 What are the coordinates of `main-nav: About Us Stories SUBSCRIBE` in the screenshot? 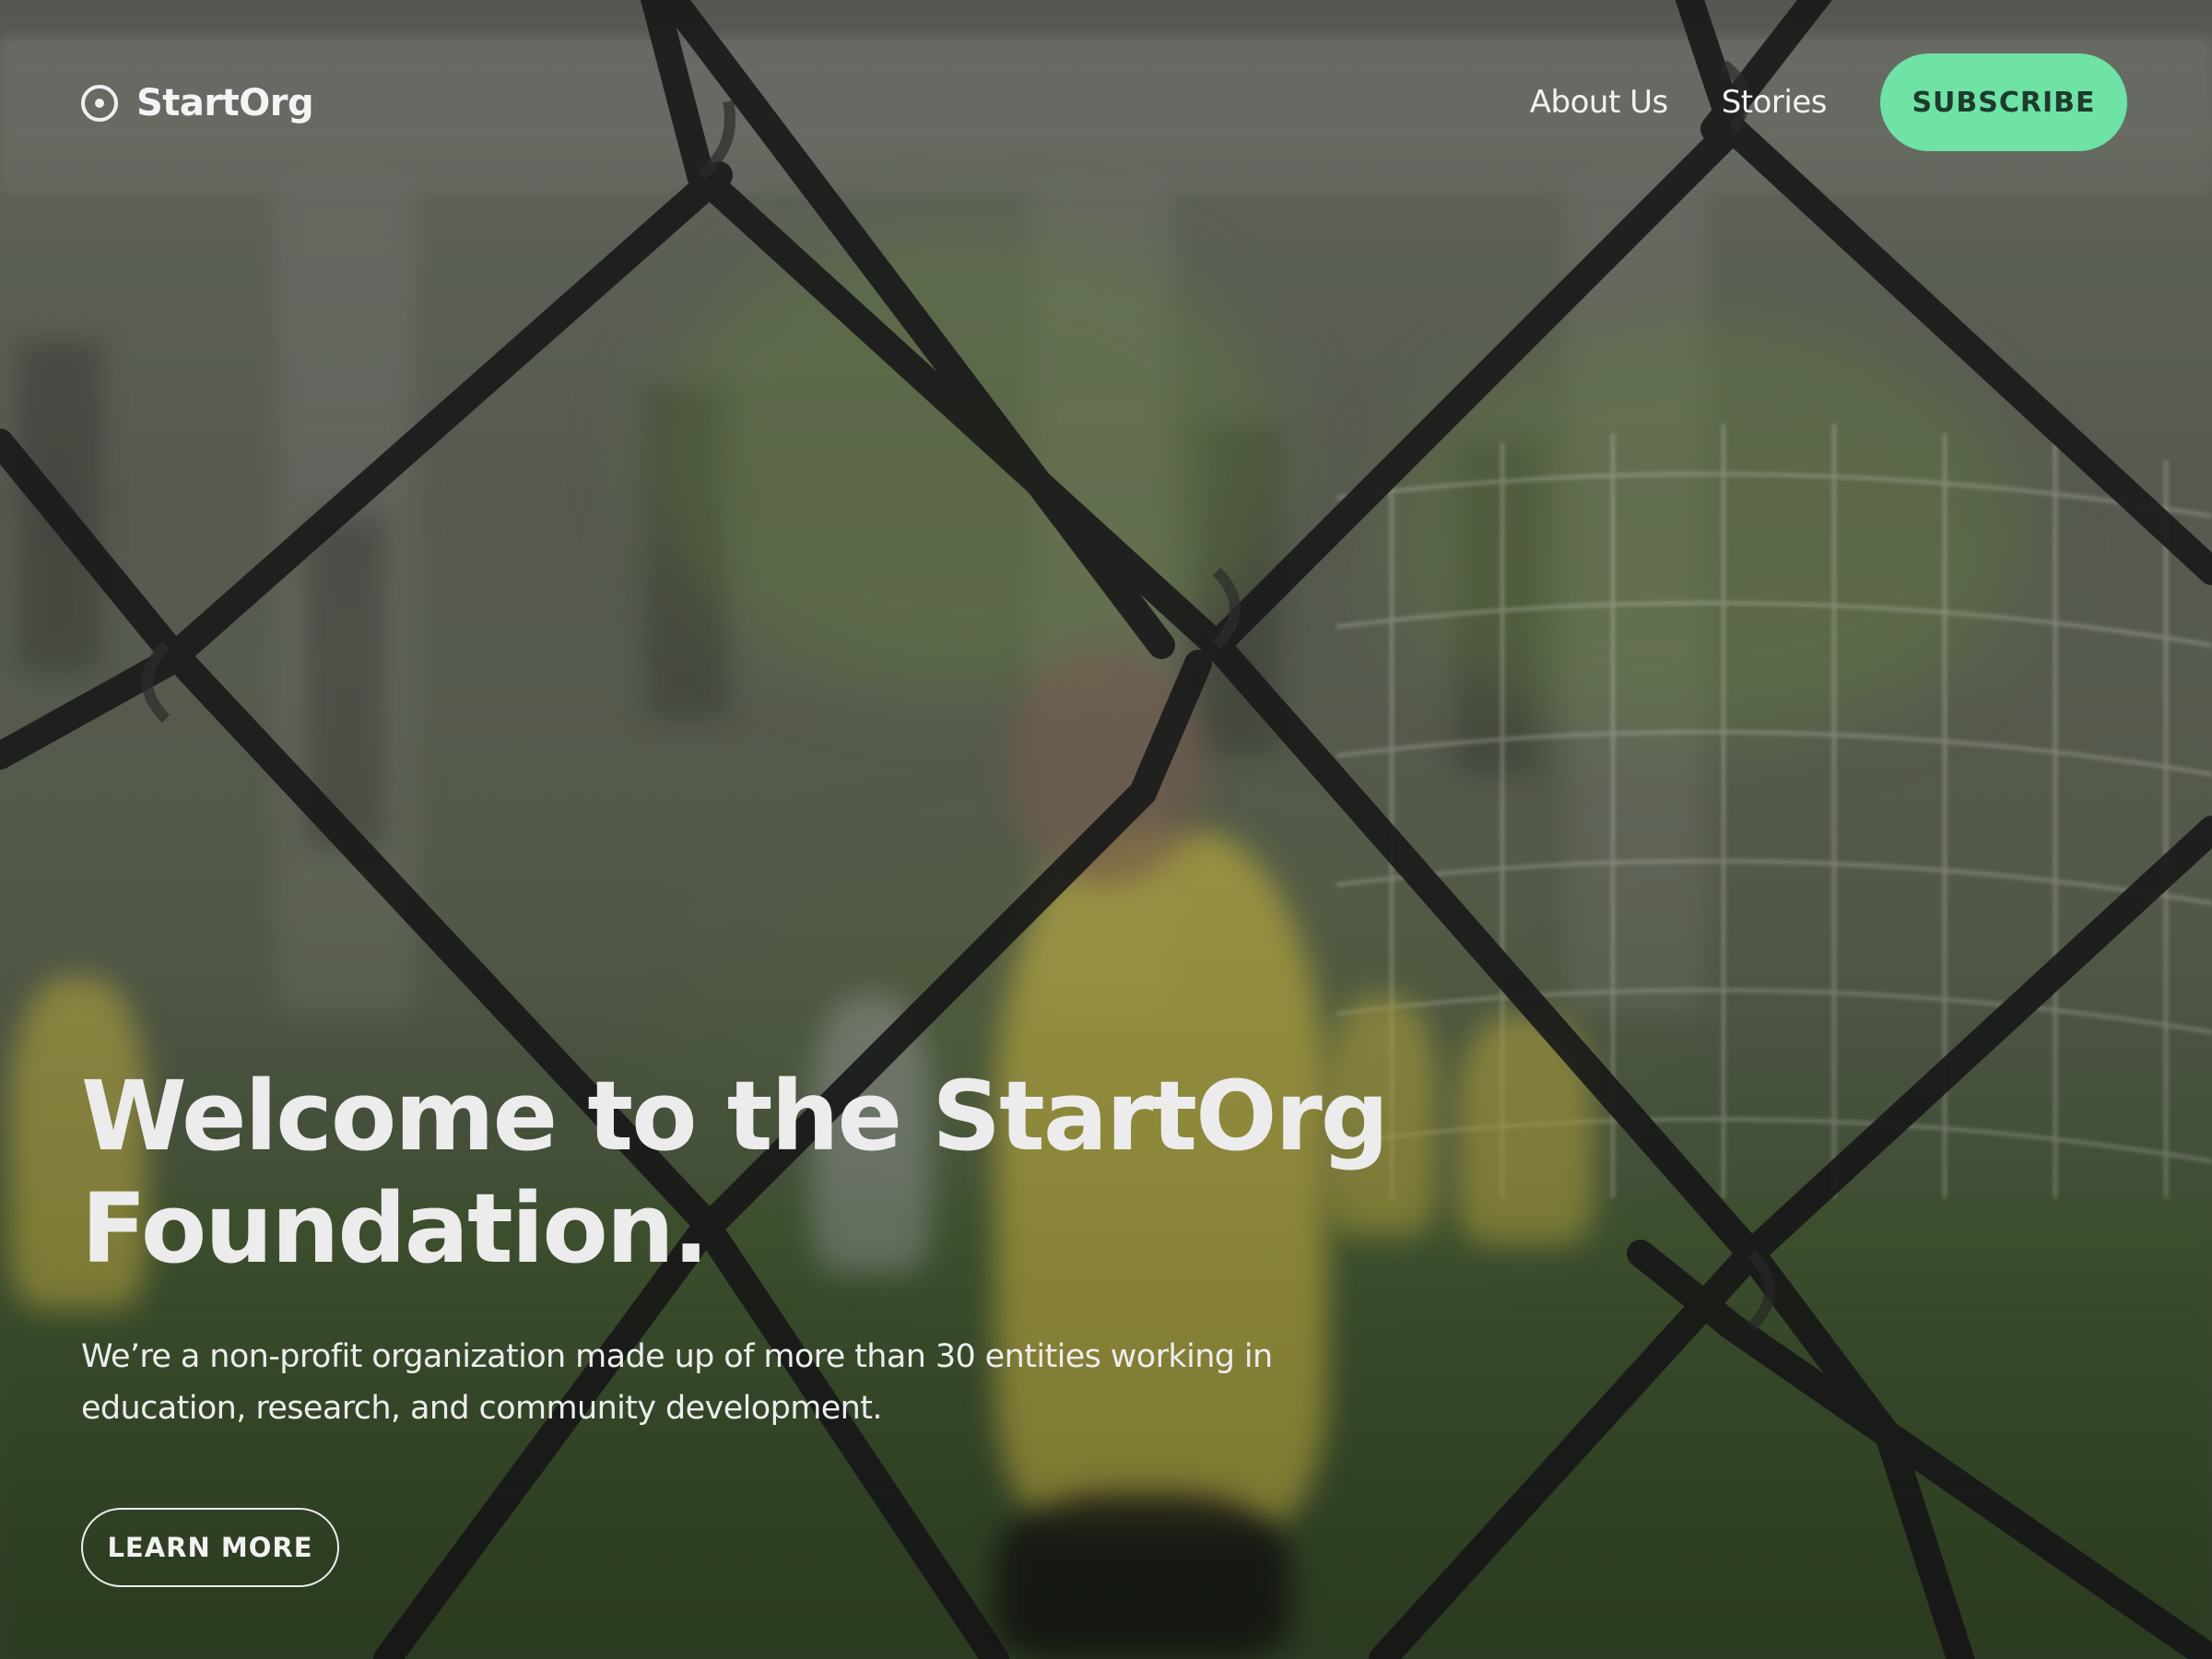 It's located at (1828, 102).